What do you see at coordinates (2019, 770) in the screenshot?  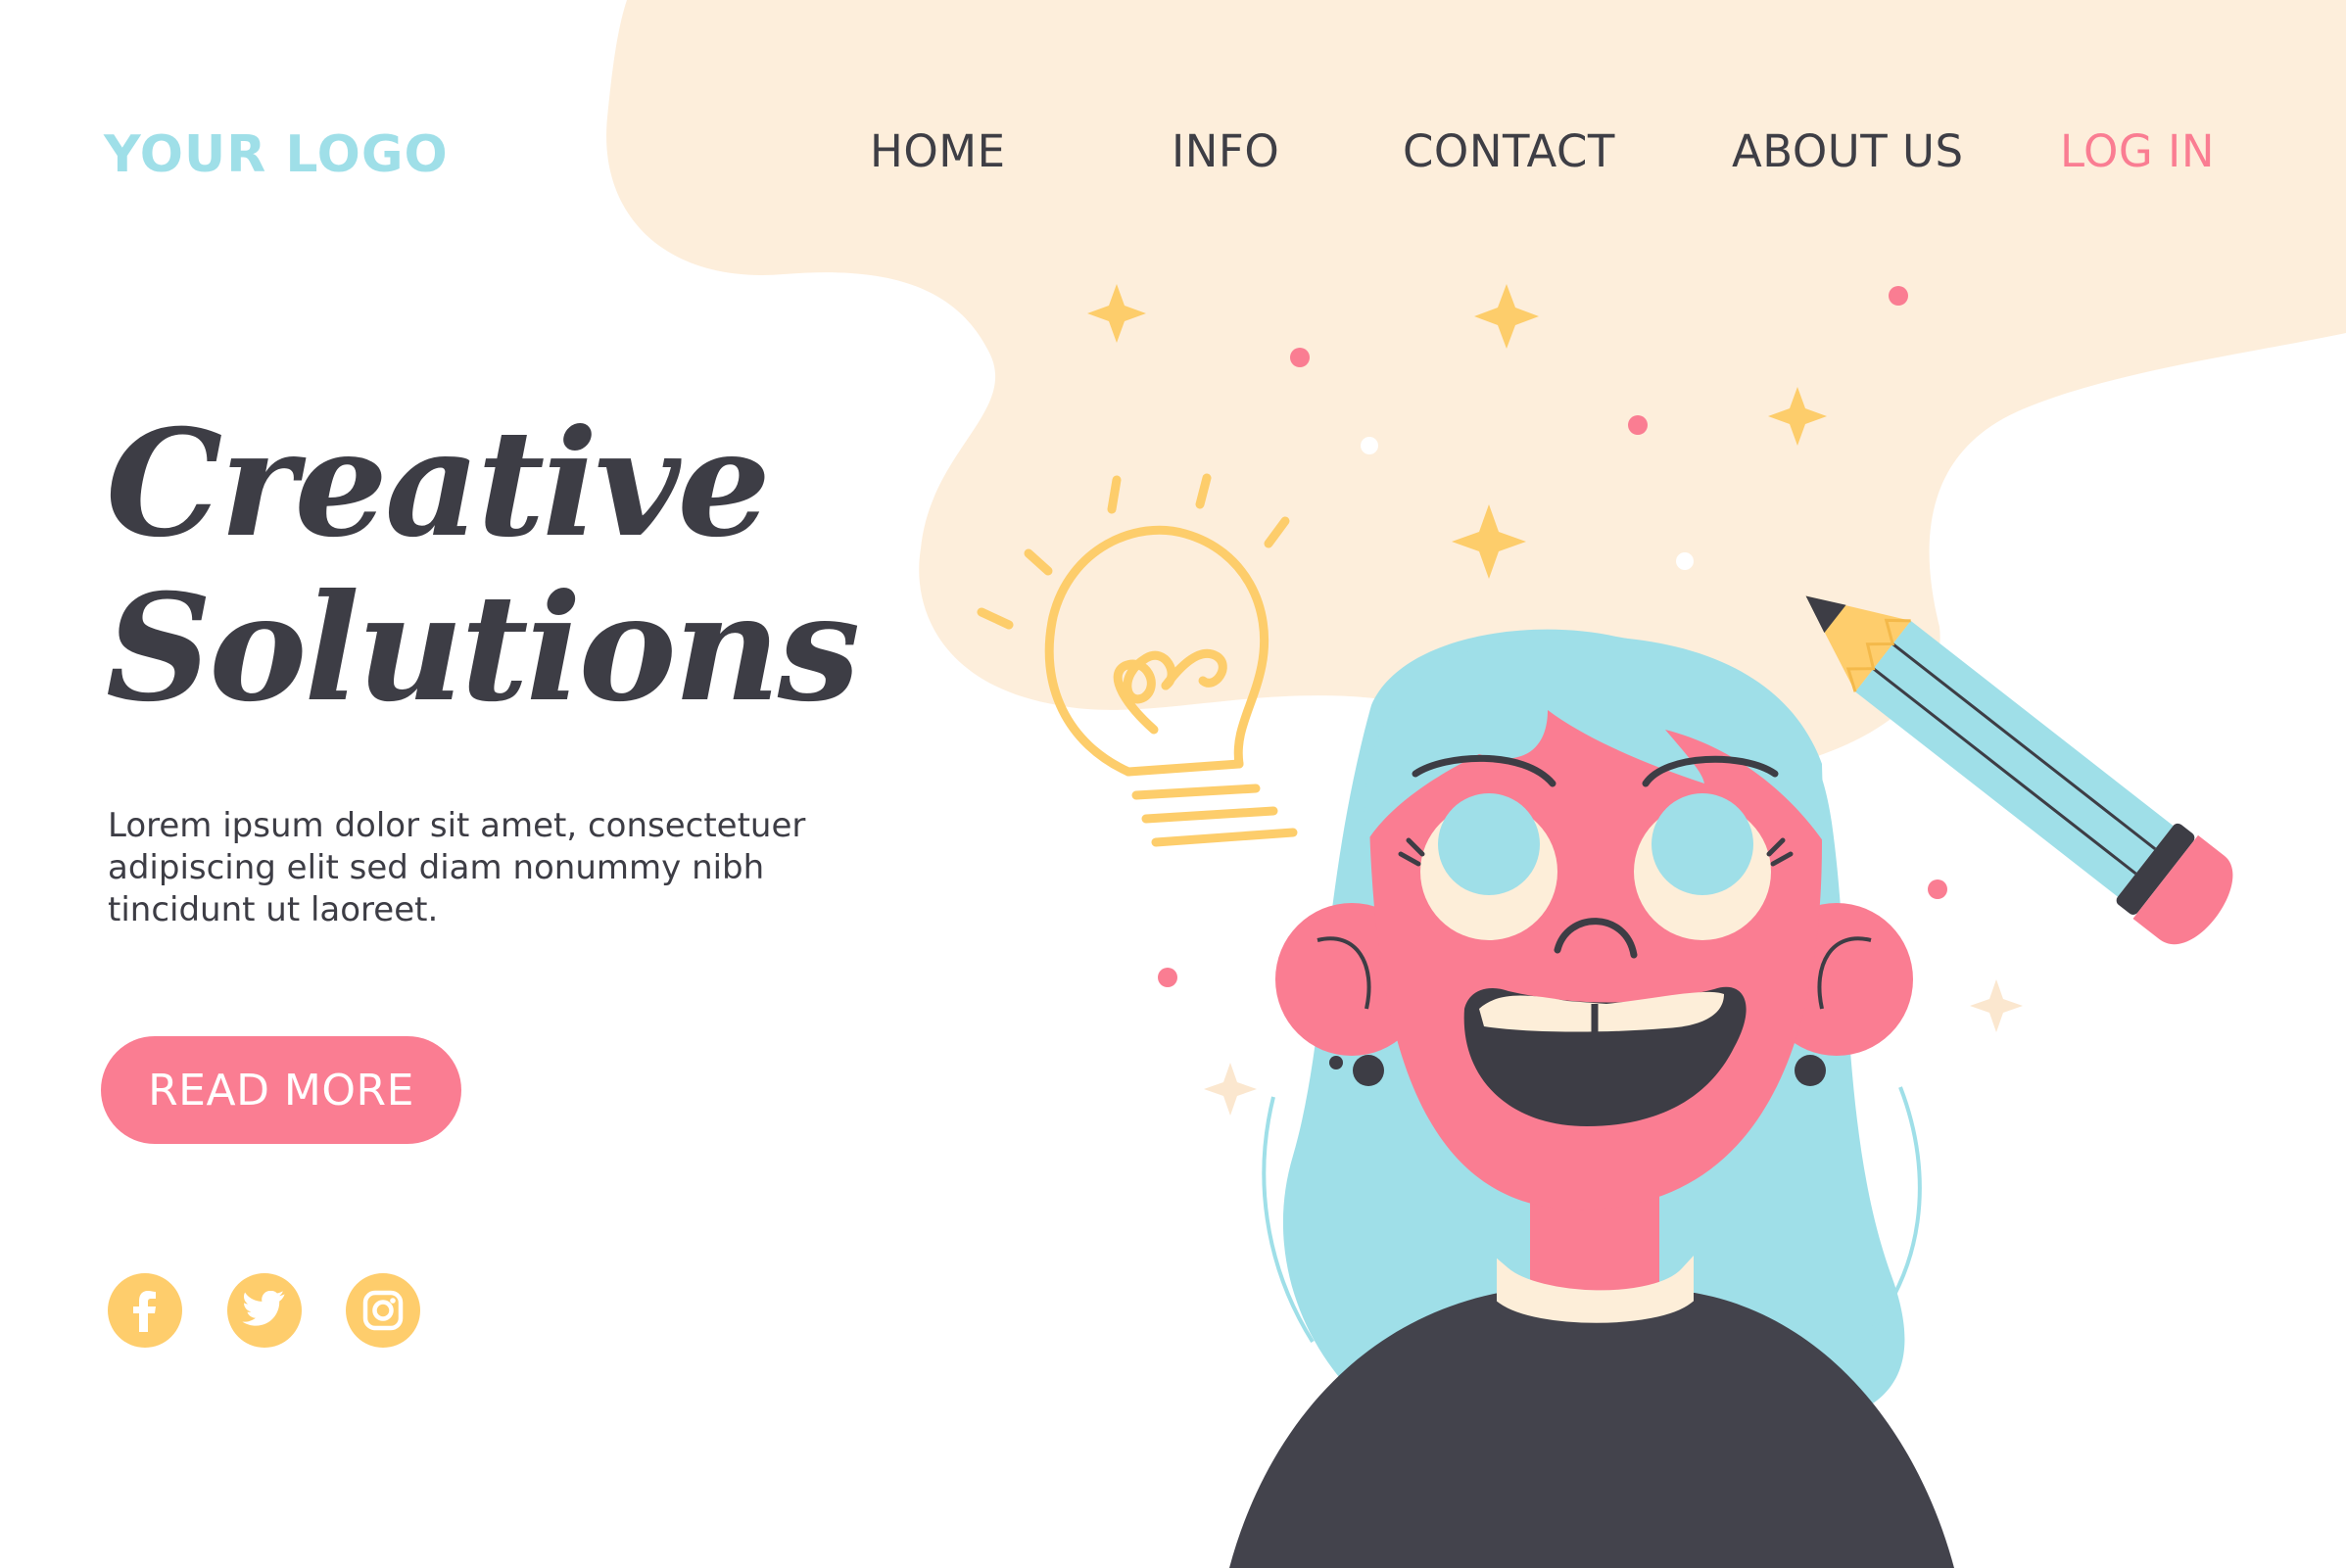 I see `pencil-icon` at bounding box center [2019, 770].